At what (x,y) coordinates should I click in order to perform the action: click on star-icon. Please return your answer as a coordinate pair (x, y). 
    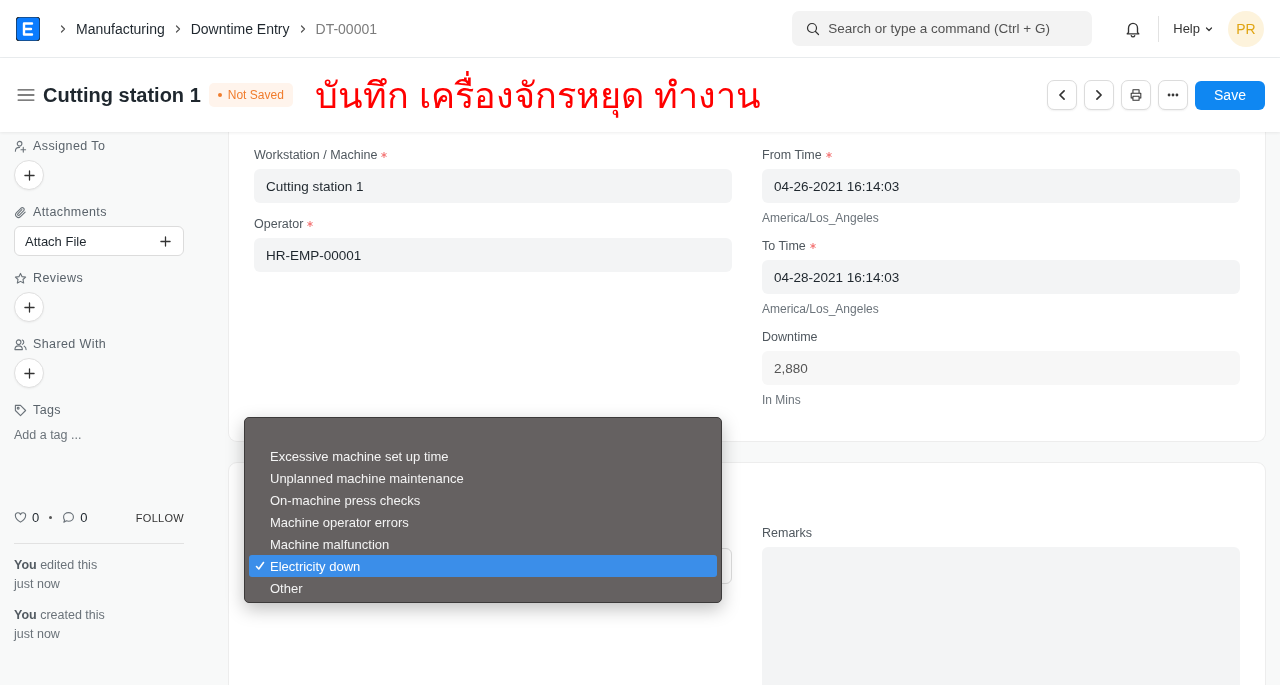
    Looking at the image, I should click on (20, 278).